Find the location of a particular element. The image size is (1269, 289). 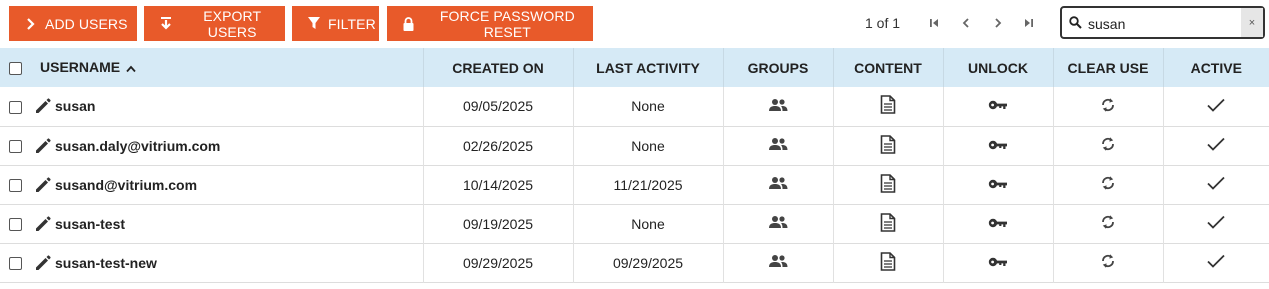

search-input is located at coordinates (1163, 24).